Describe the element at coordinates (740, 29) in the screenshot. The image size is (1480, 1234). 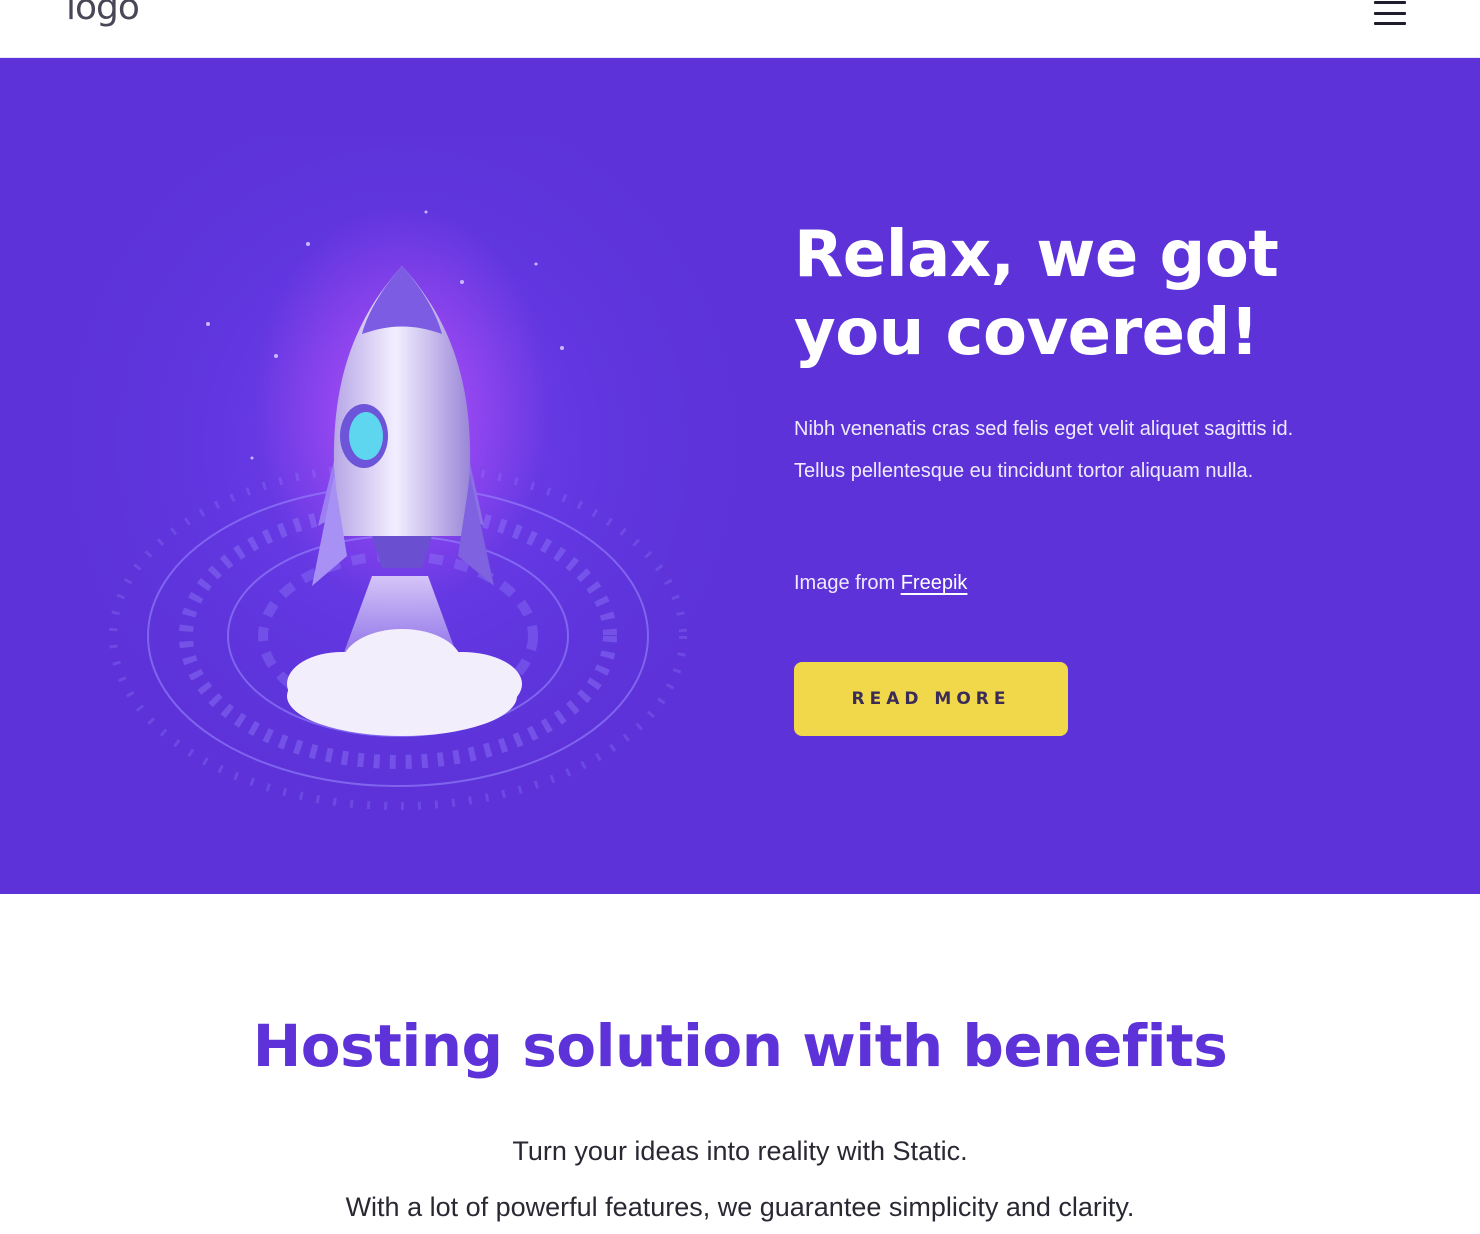
I see `site-header: logo` at that location.